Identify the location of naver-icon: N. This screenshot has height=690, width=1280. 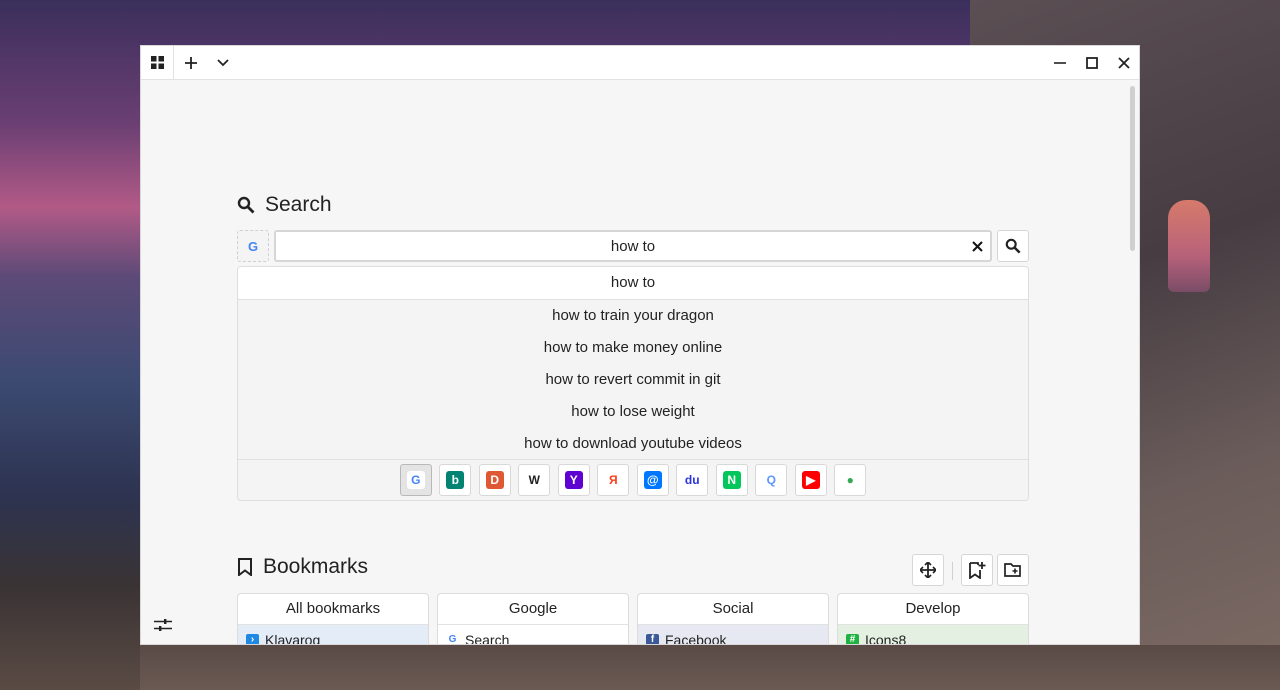
(731, 480).